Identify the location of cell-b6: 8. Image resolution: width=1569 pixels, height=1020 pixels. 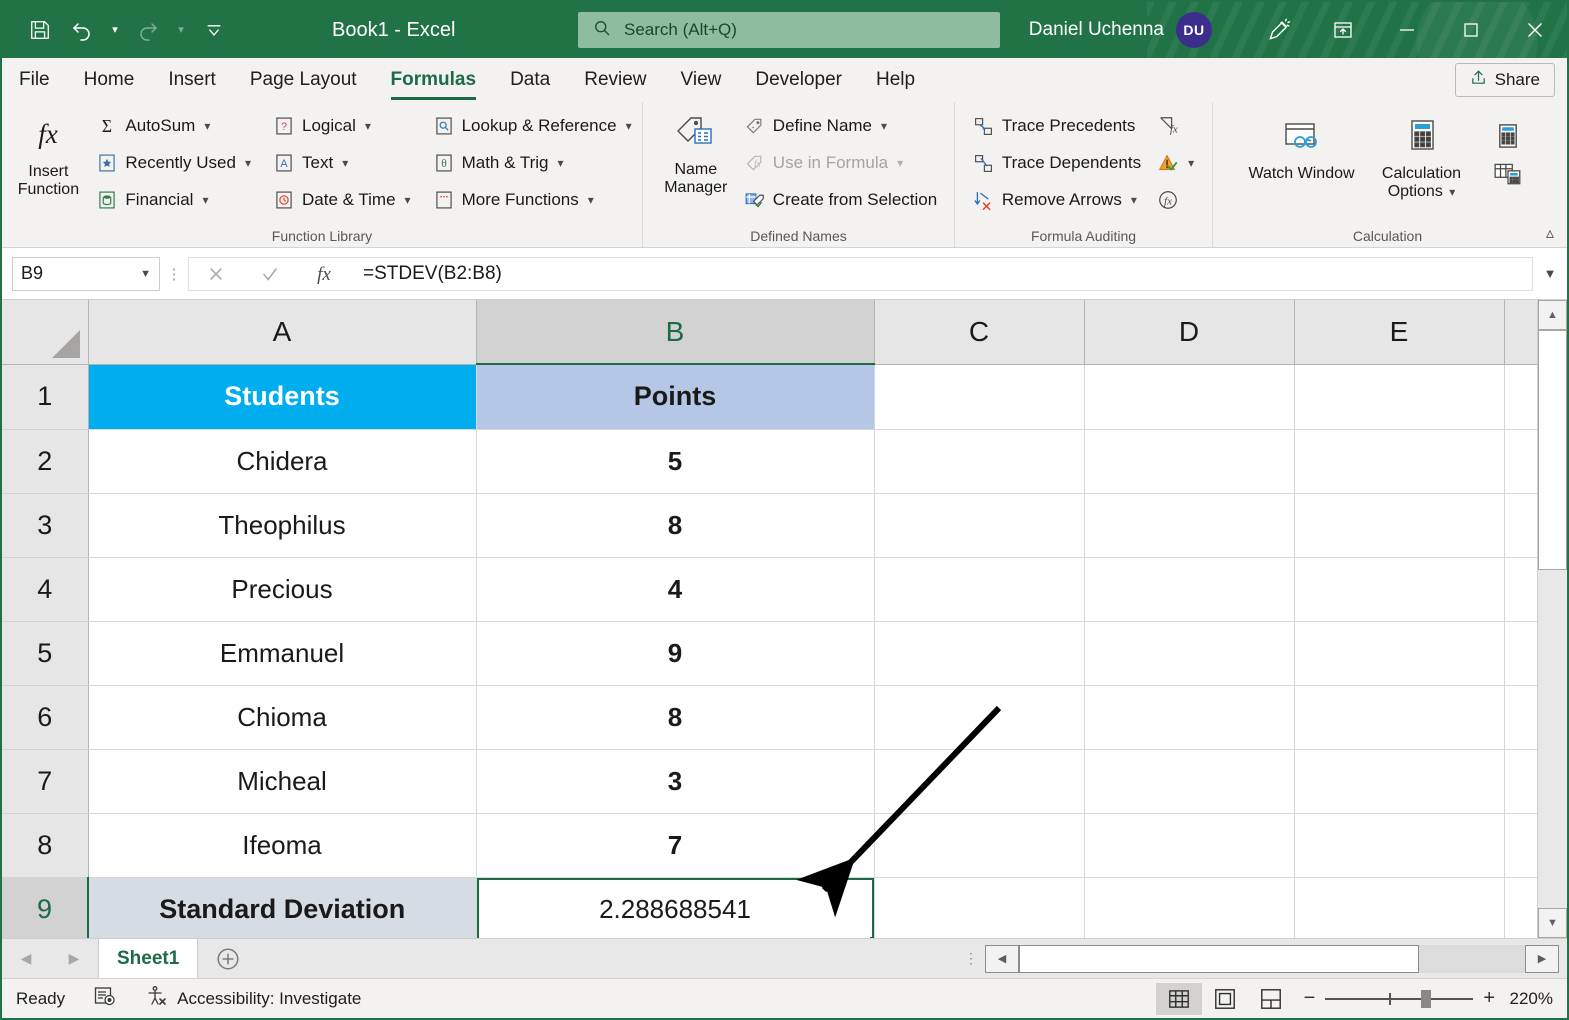
(675, 717).